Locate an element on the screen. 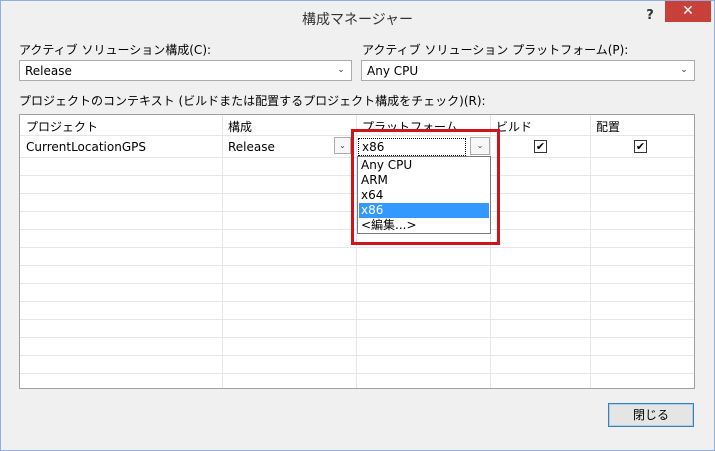 This screenshot has height=451, width=715. title-bar: 構成マネージャー ? ✕ is located at coordinates (357, 18).